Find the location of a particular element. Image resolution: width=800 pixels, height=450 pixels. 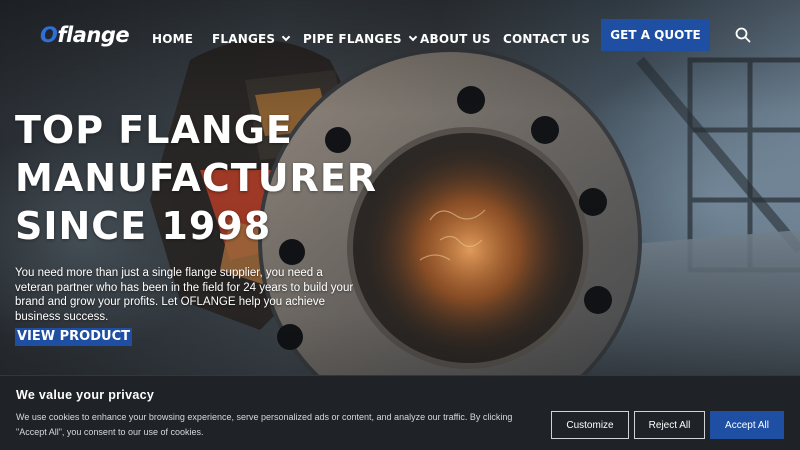

search-icon is located at coordinates (743, 35).